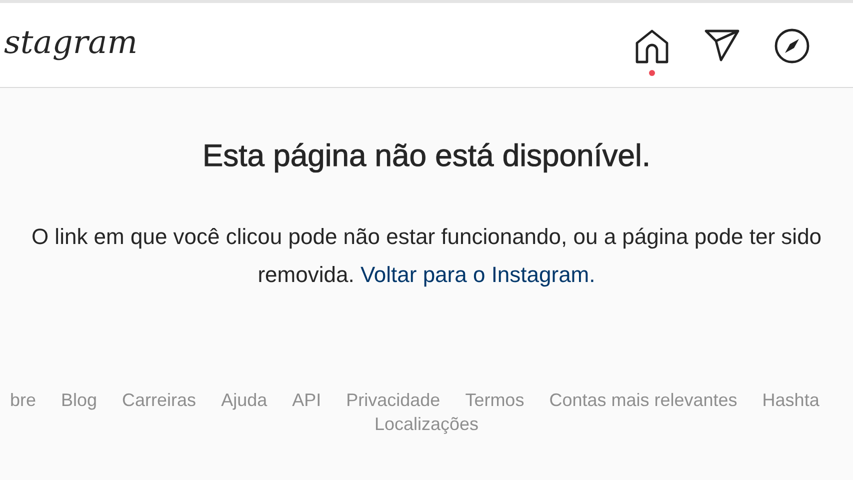  What do you see at coordinates (393, 400) in the screenshot?
I see `footer-link: Privacidade` at bounding box center [393, 400].